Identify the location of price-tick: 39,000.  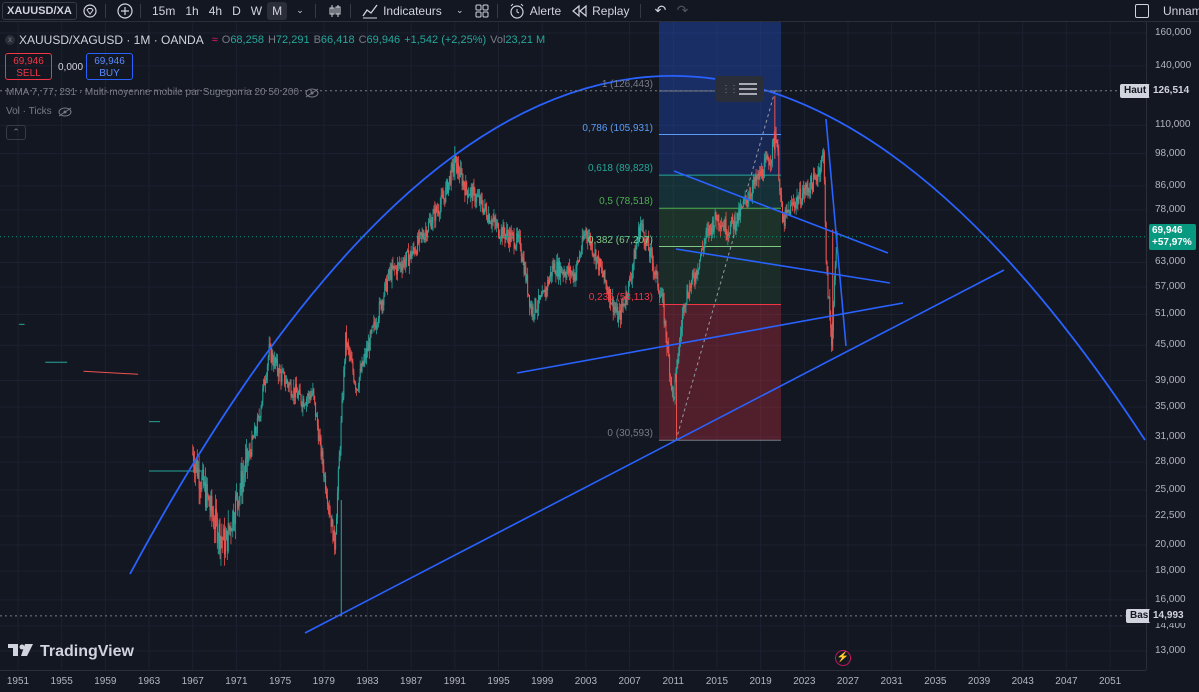
(1170, 380).